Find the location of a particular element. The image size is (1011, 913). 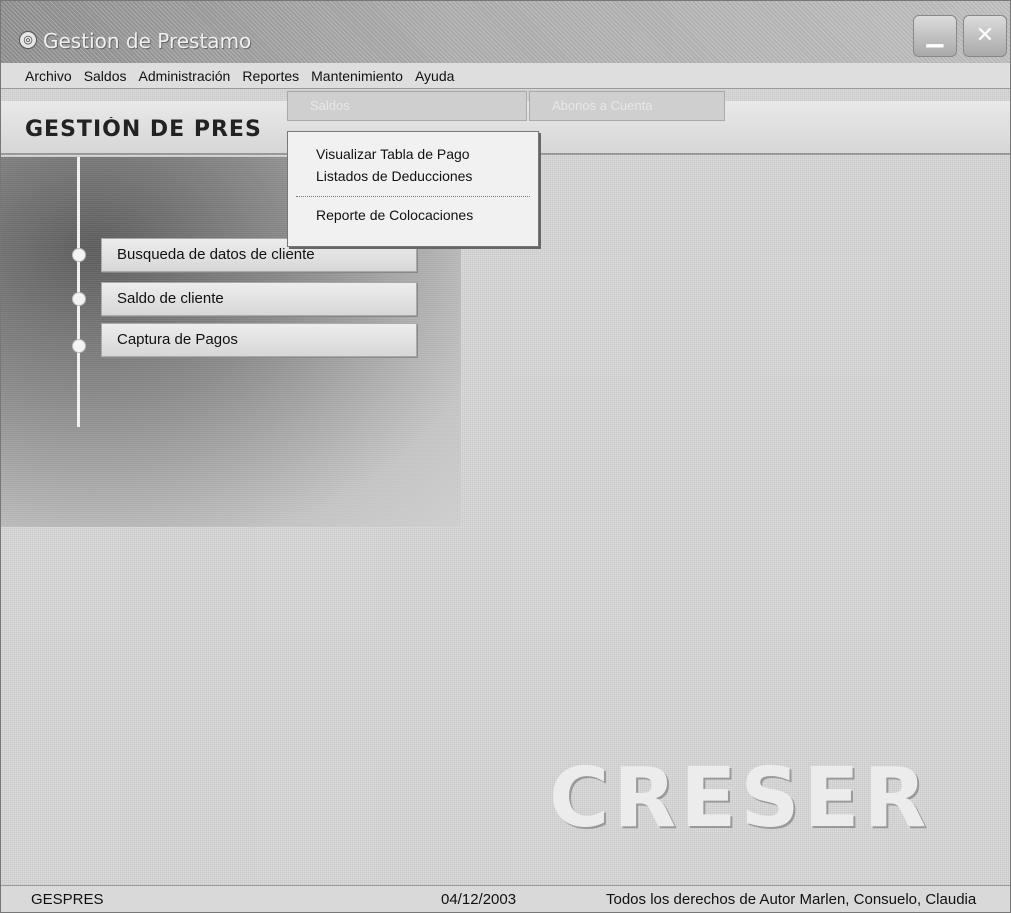

creser-logo: CRESER is located at coordinates (740, 798).